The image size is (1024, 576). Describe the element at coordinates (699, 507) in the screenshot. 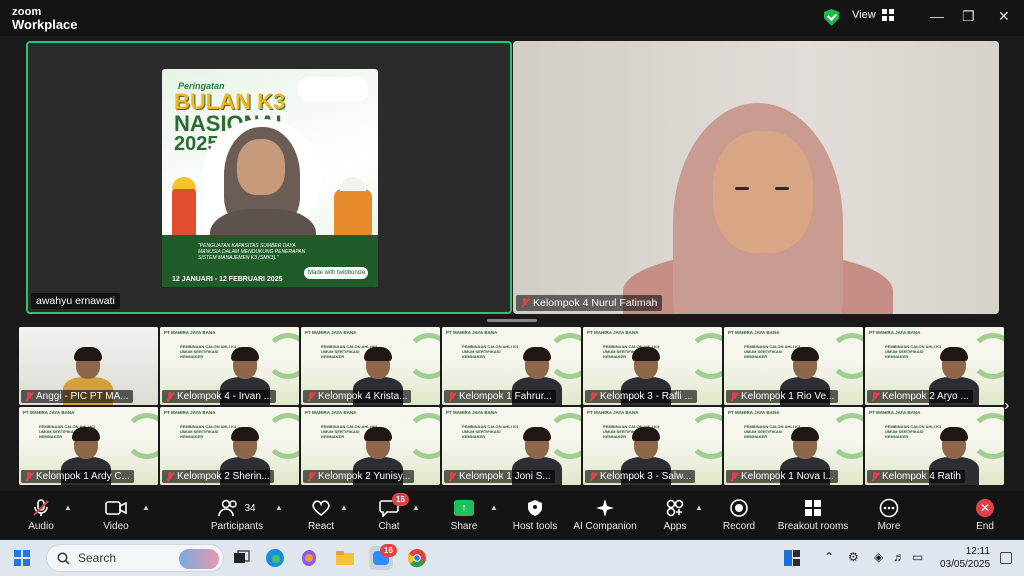

I see `apps-options-caret-icon: ▲` at that location.